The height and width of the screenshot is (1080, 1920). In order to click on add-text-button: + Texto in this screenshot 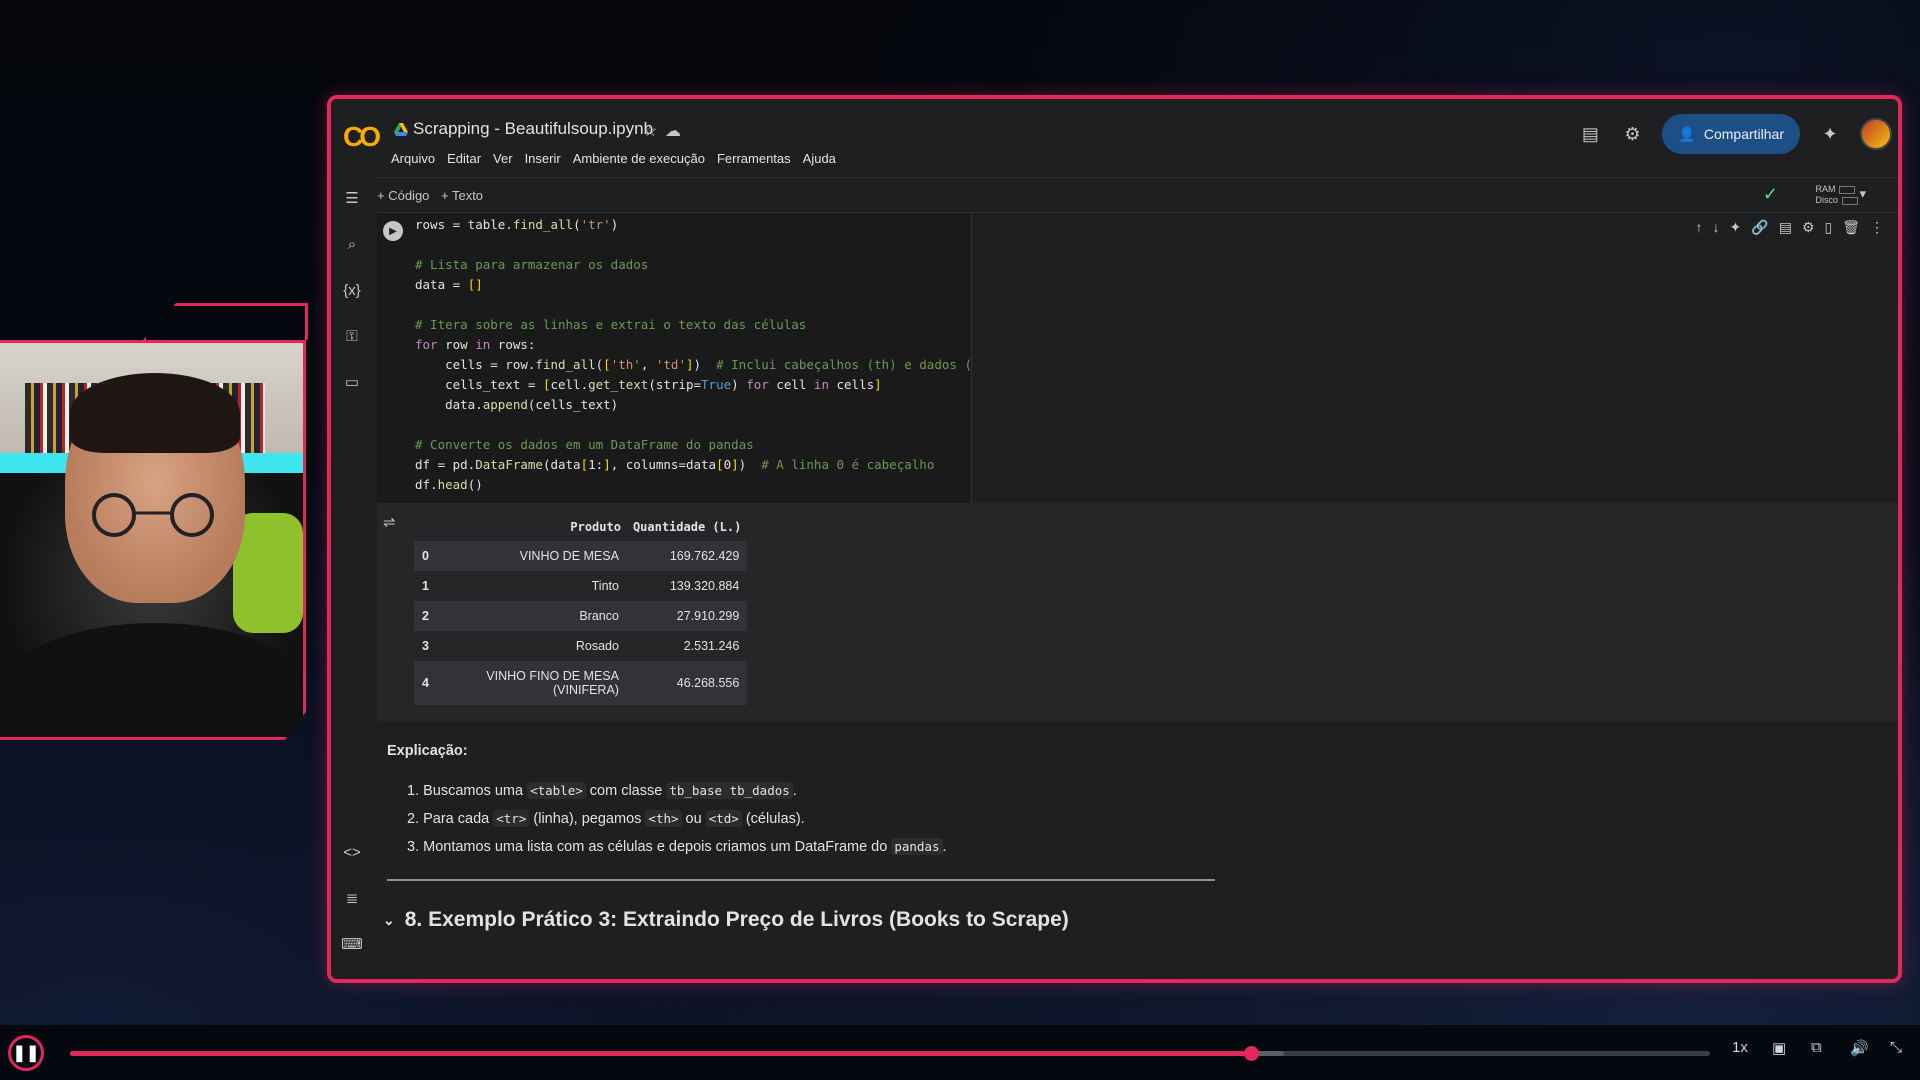, I will do `click(462, 195)`.